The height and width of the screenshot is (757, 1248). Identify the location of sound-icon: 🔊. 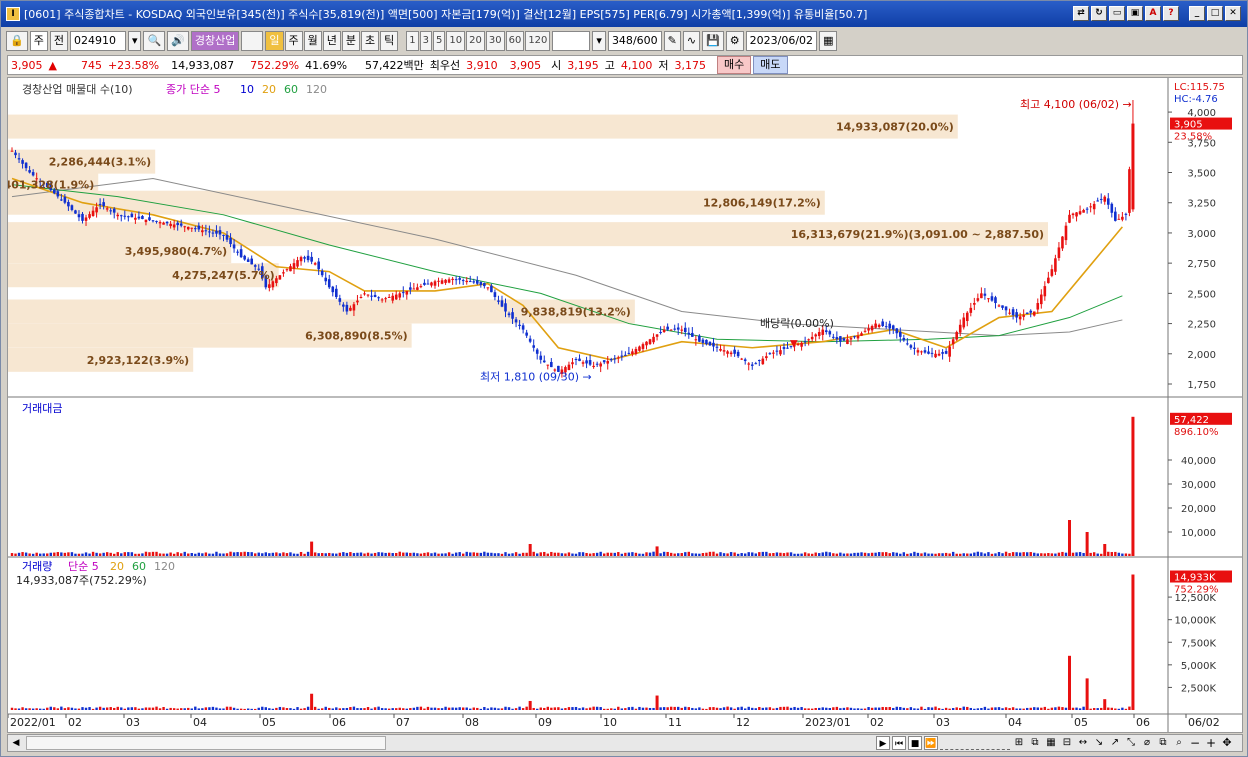
(178, 41).